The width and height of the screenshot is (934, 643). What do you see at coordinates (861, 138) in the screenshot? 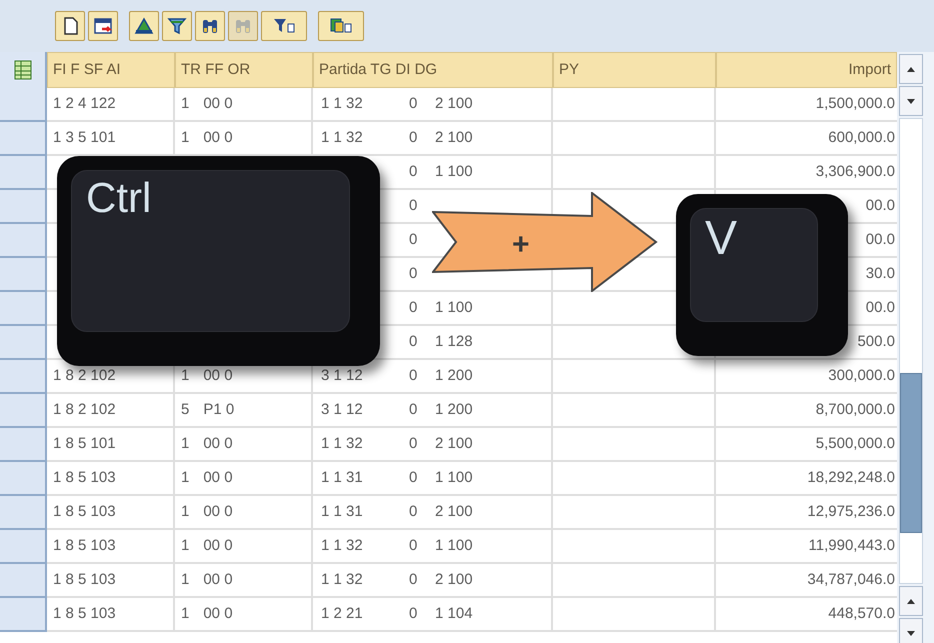
I see `table-cell-text: 600,000.0` at bounding box center [861, 138].